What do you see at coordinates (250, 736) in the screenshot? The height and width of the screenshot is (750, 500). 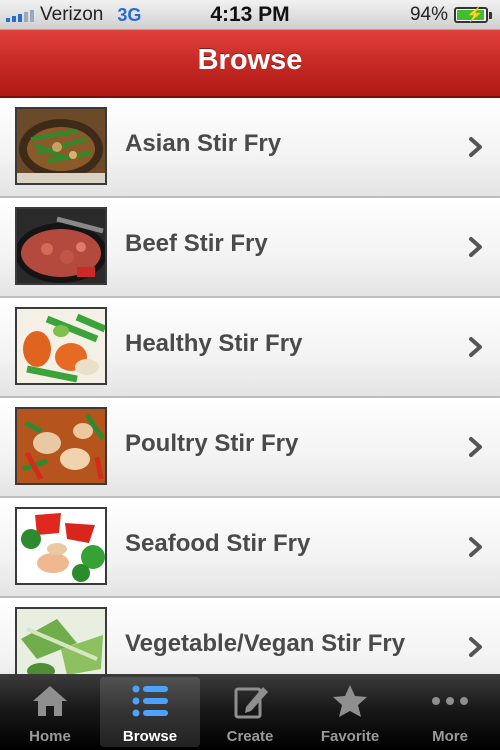 I see `tab-label: Create` at bounding box center [250, 736].